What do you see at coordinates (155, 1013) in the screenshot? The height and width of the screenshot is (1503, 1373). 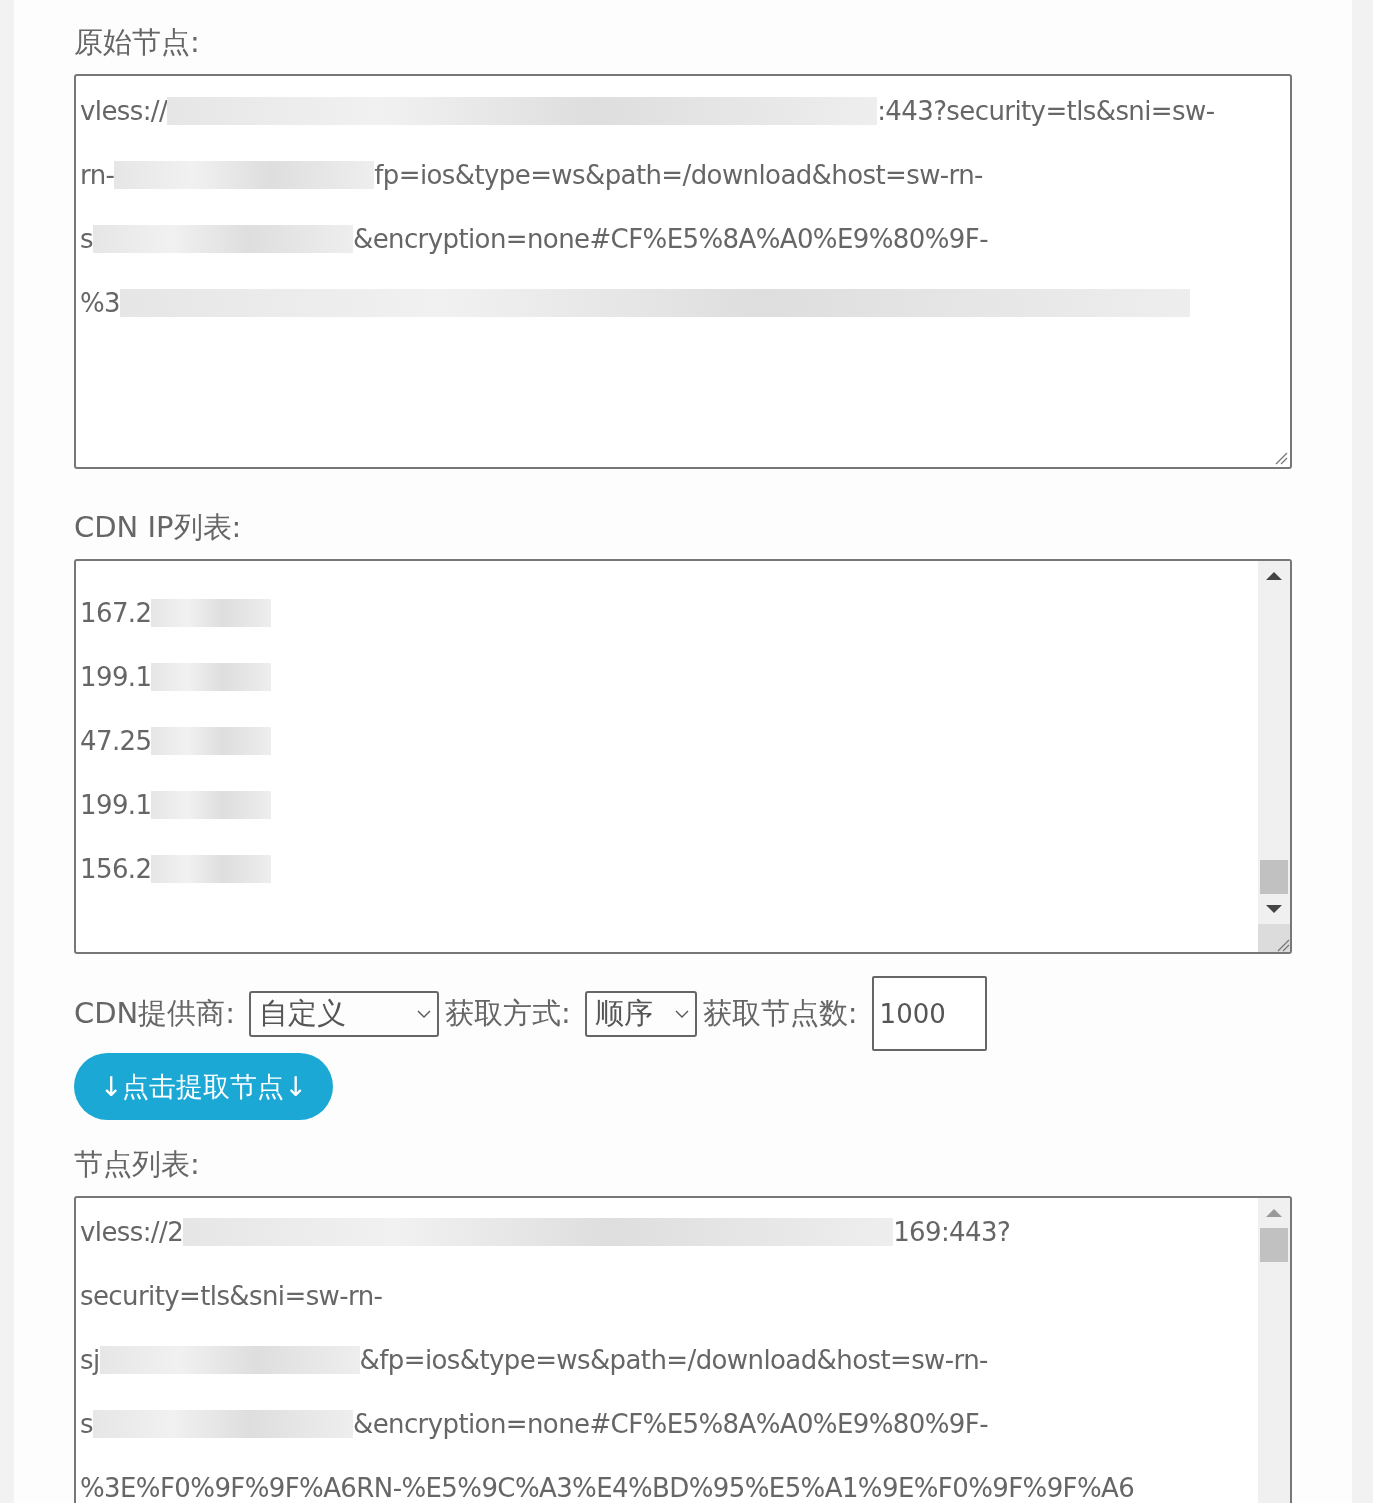 I see `provider-label: CDN提供商:` at bounding box center [155, 1013].